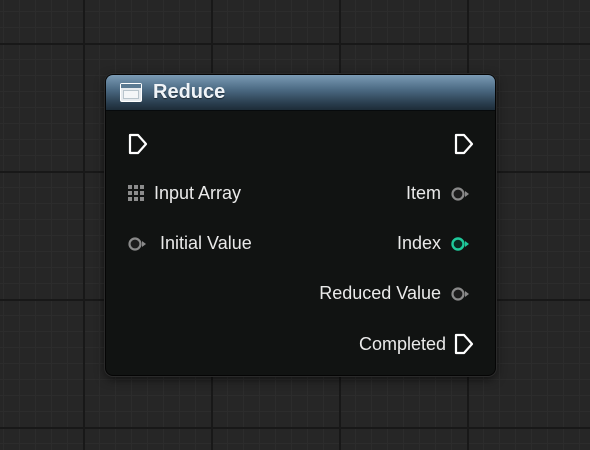  Describe the element at coordinates (189, 92) in the screenshot. I see `node-title: Reduce` at that location.